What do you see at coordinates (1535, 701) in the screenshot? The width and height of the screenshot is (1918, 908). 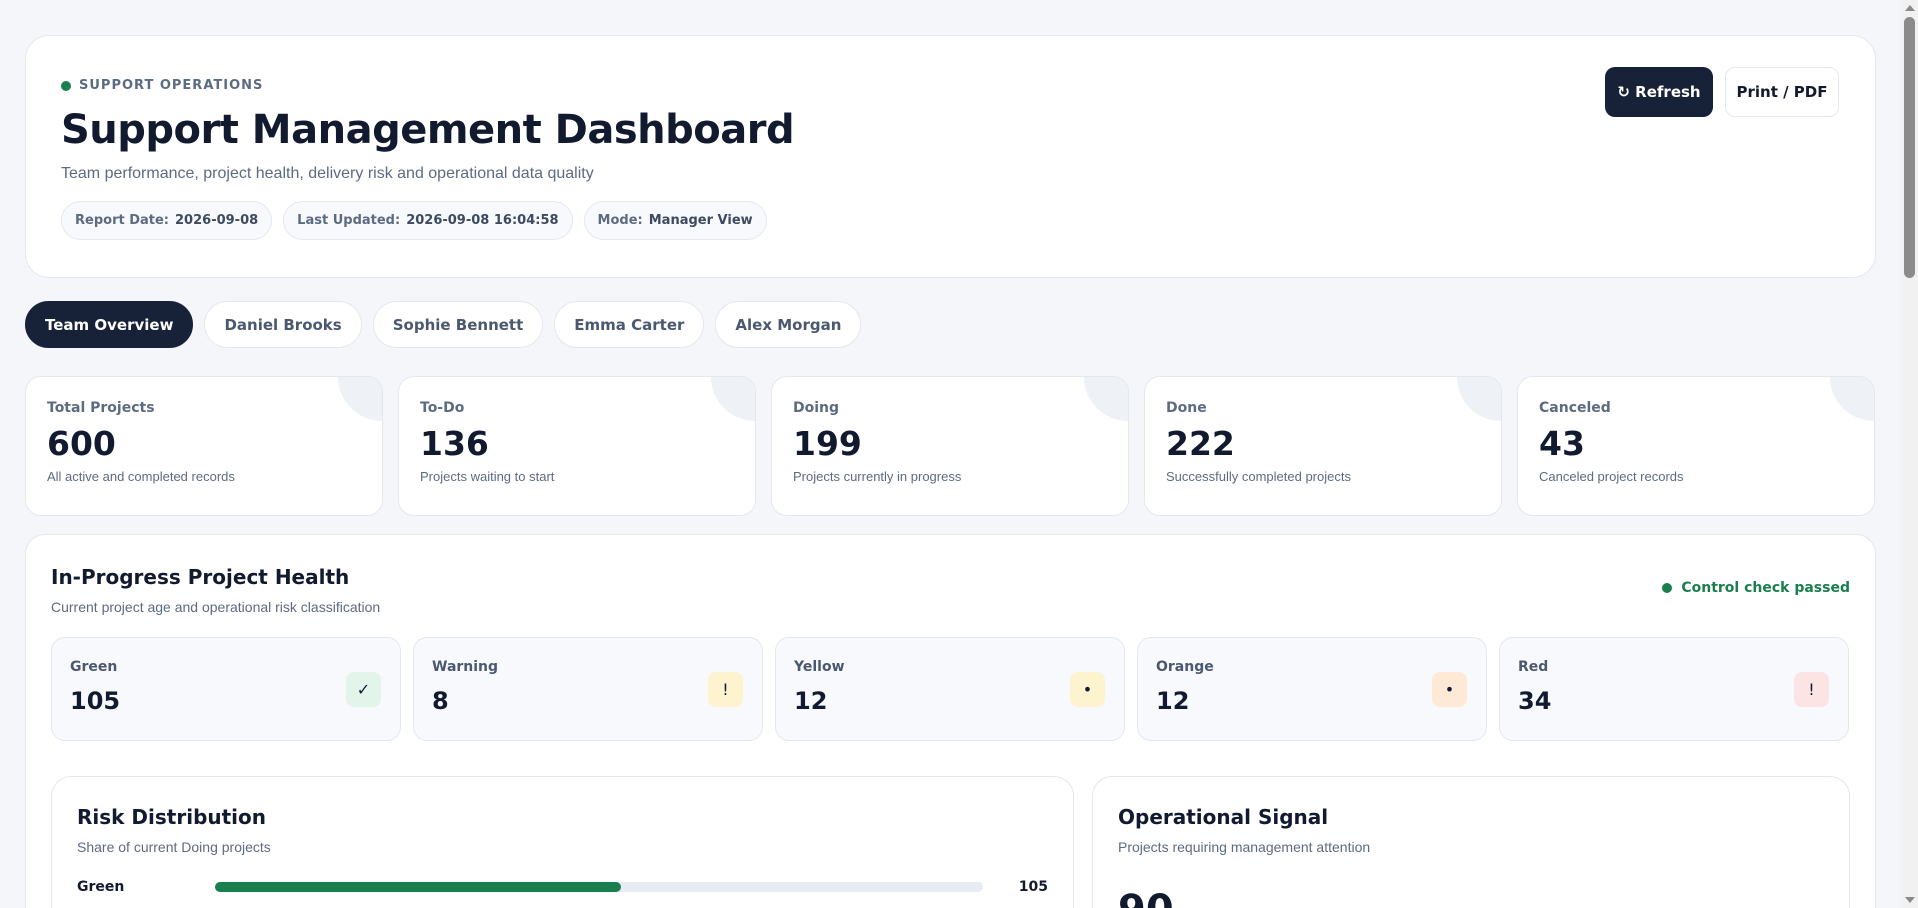 I see `status-value: 34` at bounding box center [1535, 701].